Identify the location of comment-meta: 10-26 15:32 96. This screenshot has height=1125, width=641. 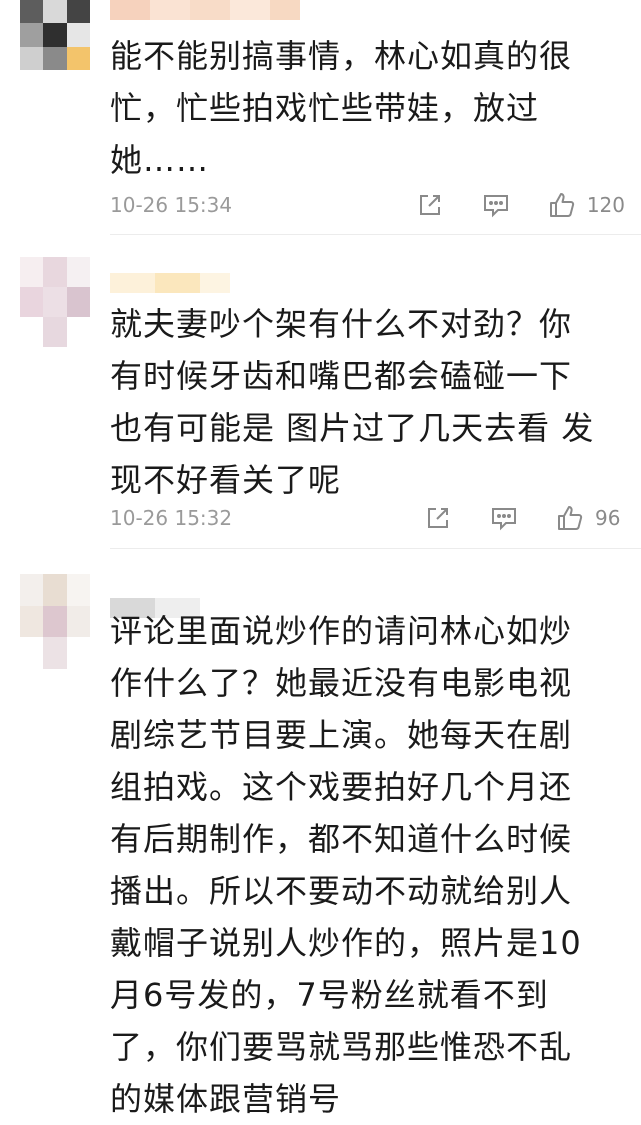
(367, 518).